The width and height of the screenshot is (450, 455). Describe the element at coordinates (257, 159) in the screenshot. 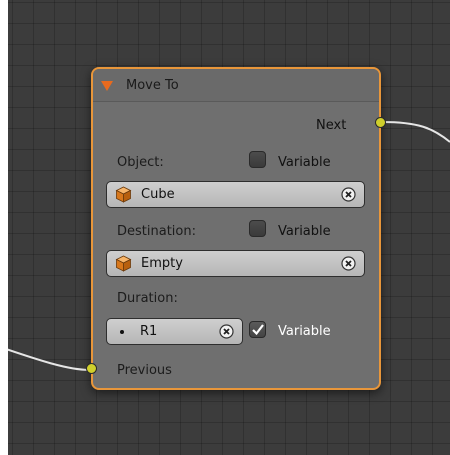

I see `object-variable-checkbox` at that location.